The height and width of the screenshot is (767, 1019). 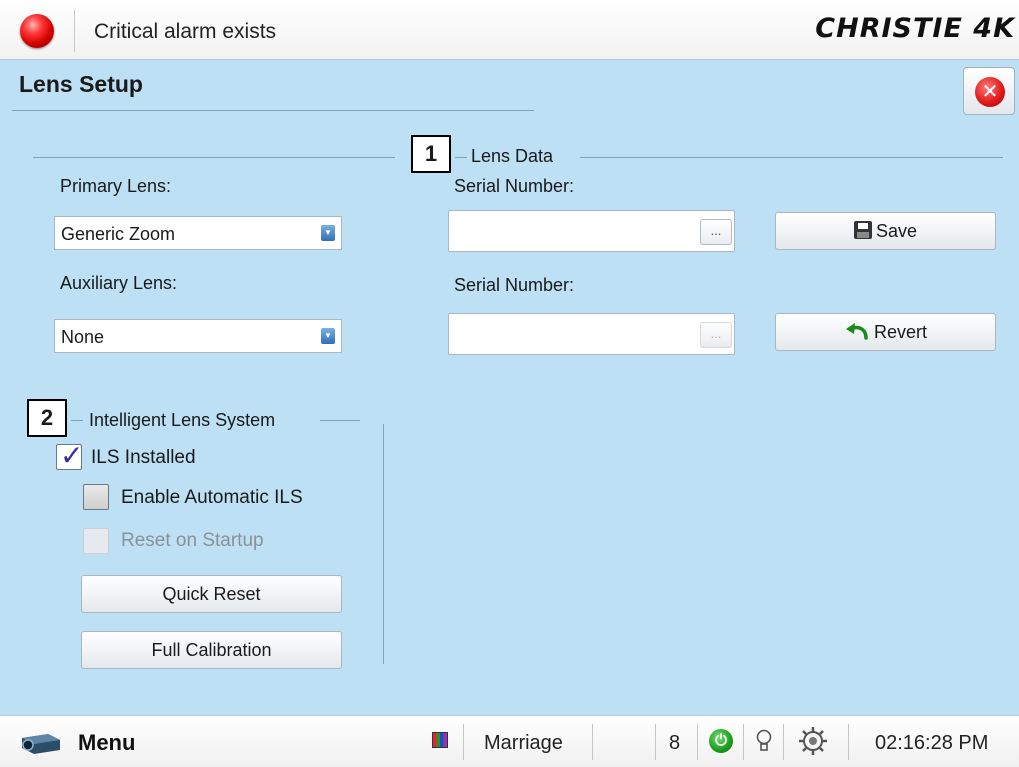 What do you see at coordinates (81, 84) in the screenshot?
I see `page-title: Lens Setup` at bounding box center [81, 84].